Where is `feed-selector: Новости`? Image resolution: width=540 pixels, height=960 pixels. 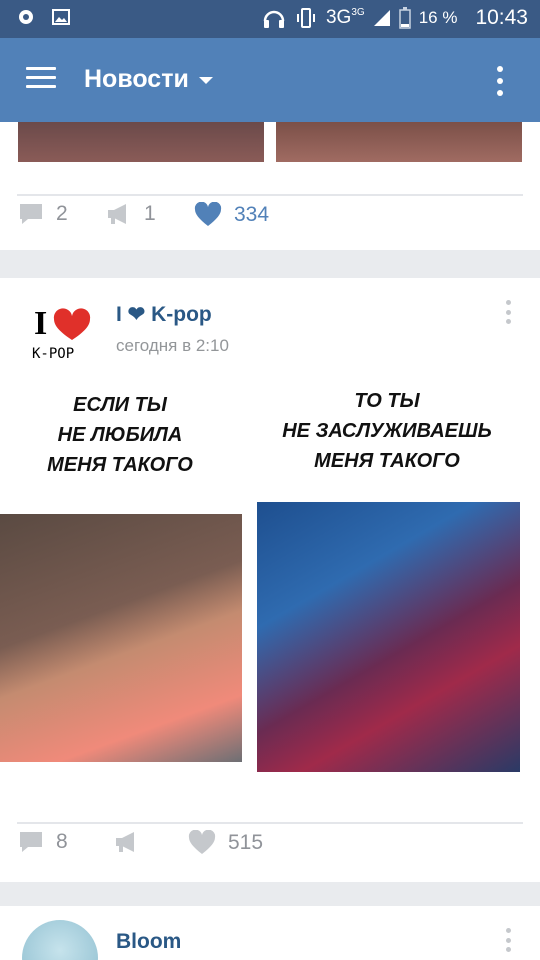
feed-selector: Новости is located at coordinates (148, 79).